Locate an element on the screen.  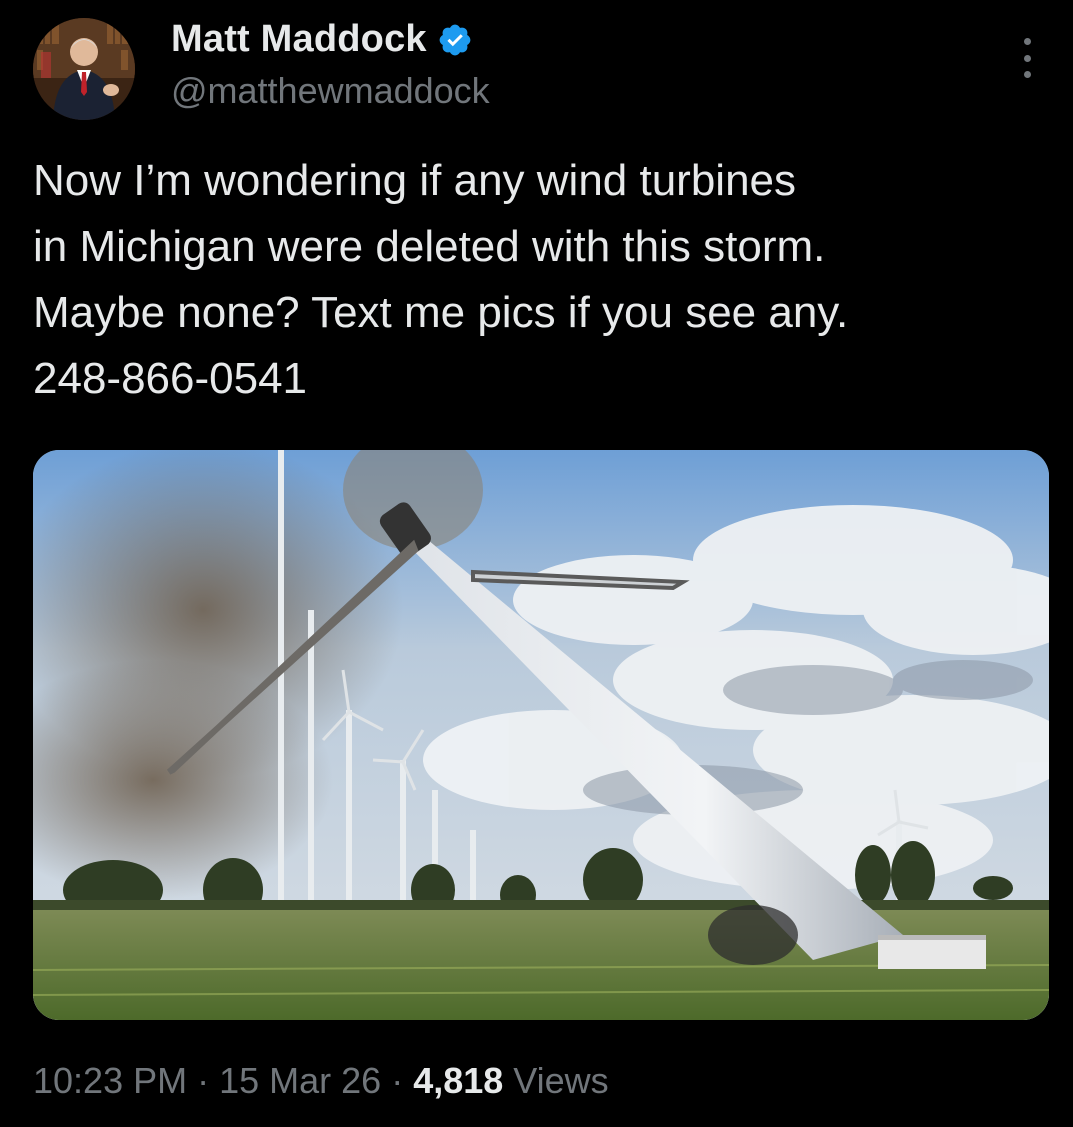
verified-badge-icon is located at coordinates (455, 39).